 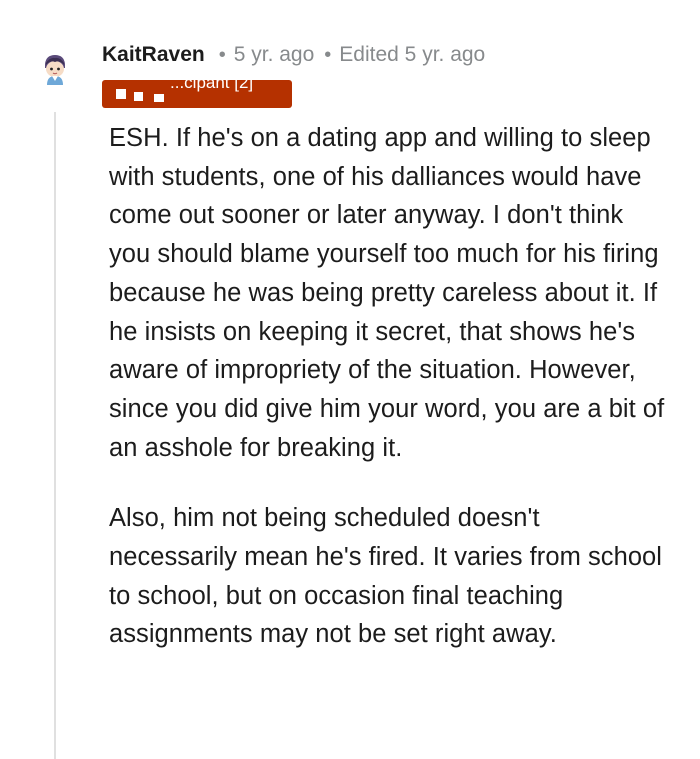 I want to click on user-flair-text: ...cipant [2], so click(x=212, y=86).